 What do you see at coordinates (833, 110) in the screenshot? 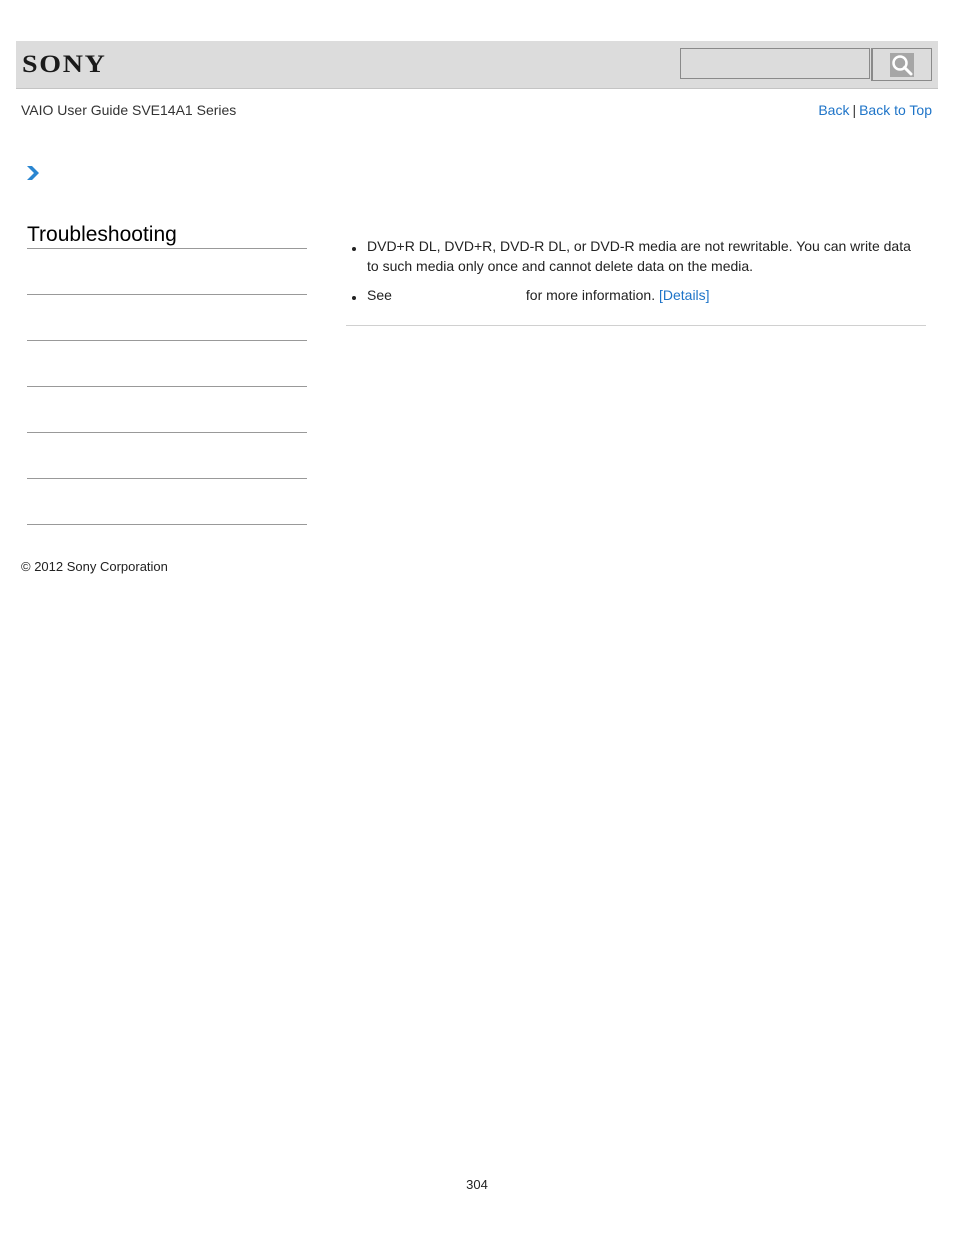
I see `back-link: Back` at bounding box center [833, 110].